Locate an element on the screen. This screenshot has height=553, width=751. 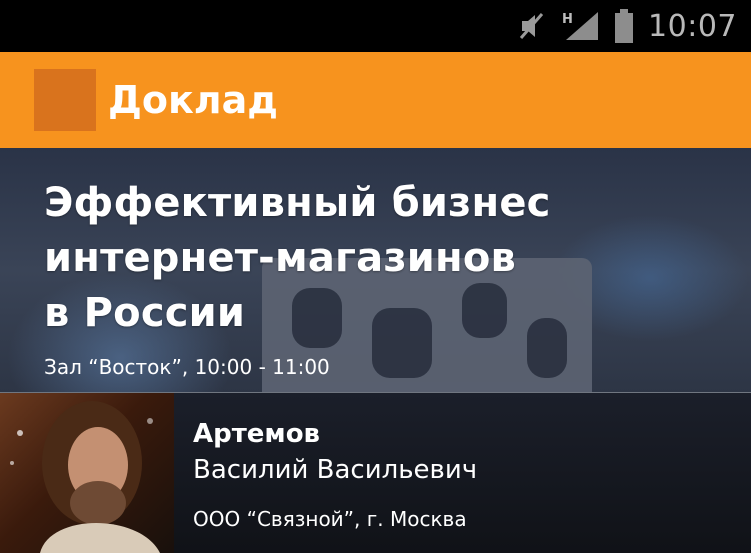
status-time: 10:07 is located at coordinates (692, 26).